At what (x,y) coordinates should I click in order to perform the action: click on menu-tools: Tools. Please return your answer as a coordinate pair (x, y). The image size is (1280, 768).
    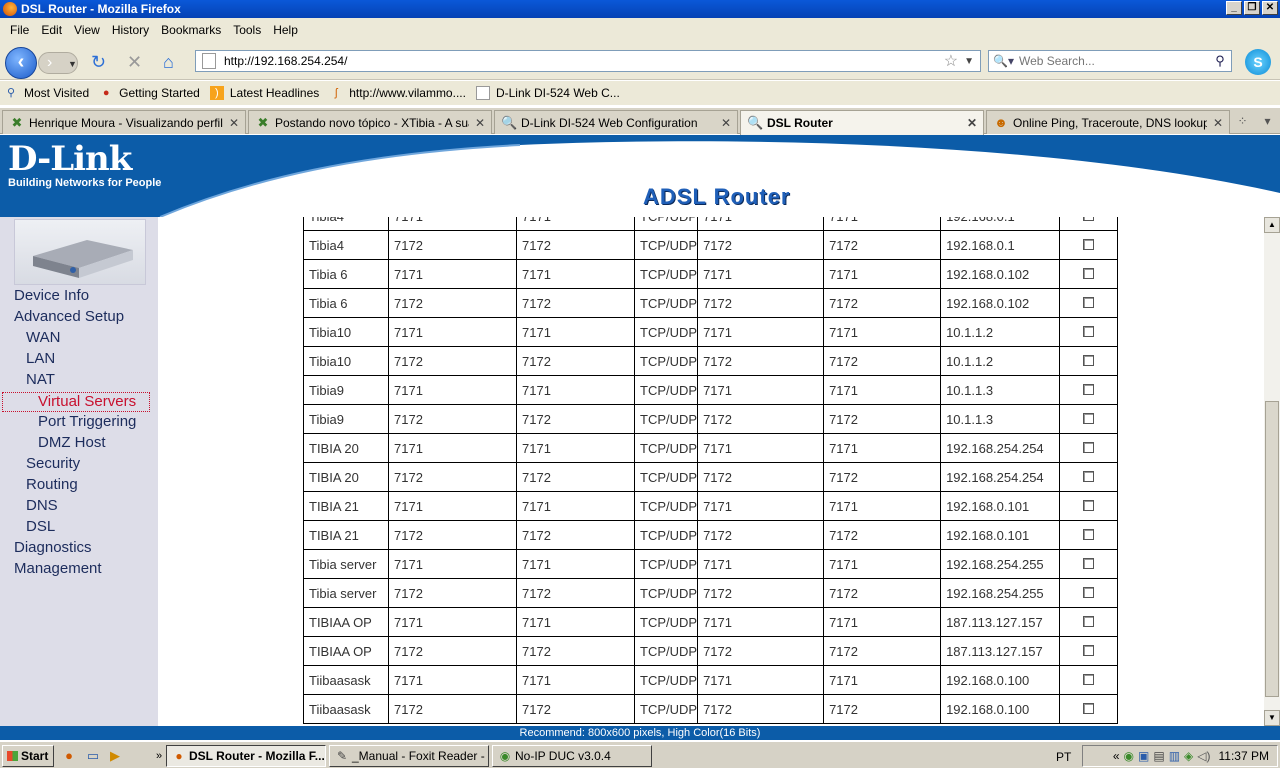
    Looking at the image, I should click on (247, 30).